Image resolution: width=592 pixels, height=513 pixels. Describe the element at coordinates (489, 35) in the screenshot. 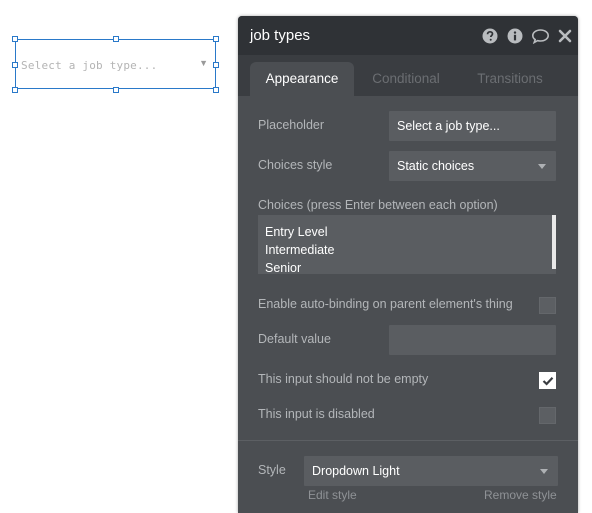

I see `help-icon` at that location.